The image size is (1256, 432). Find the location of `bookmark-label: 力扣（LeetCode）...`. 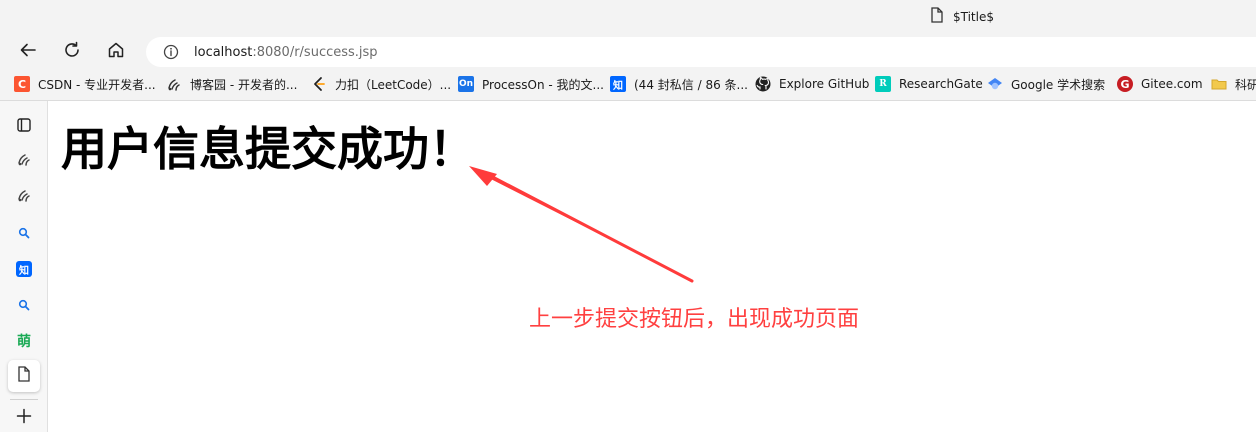

bookmark-label: 力扣（LeetCode）... is located at coordinates (393, 84).